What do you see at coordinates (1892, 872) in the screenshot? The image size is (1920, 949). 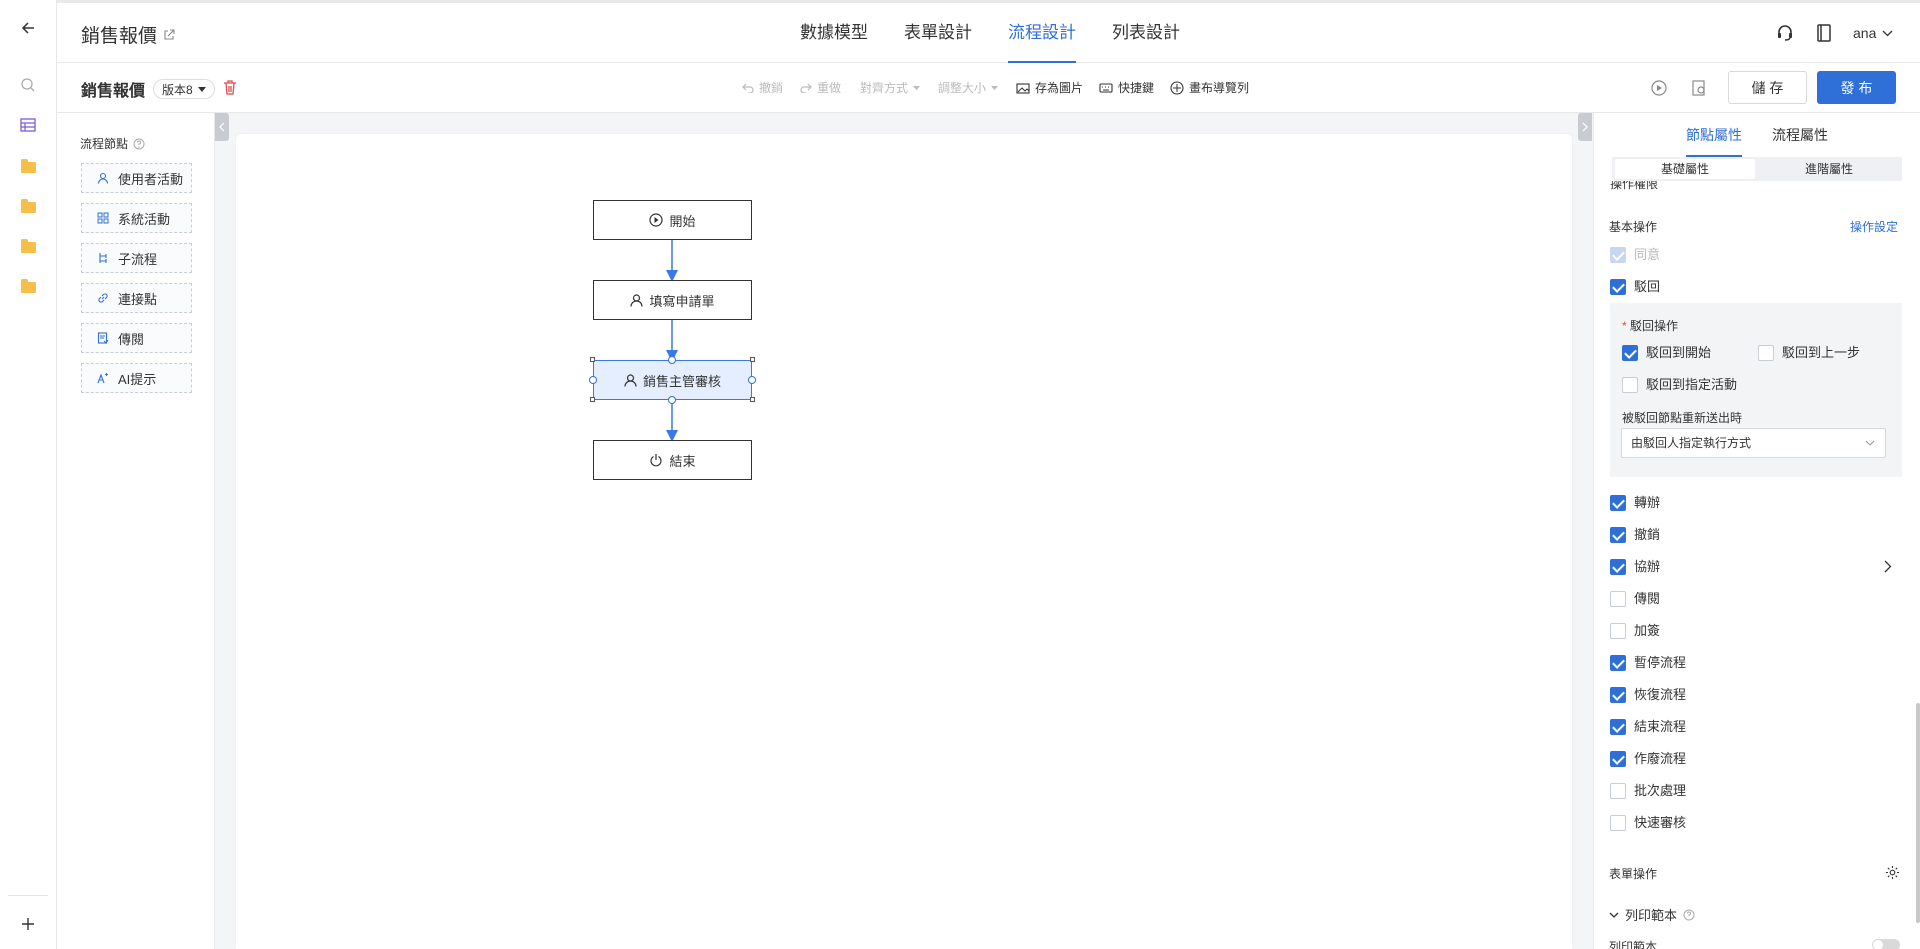 I see `gear-icon` at bounding box center [1892, 872].